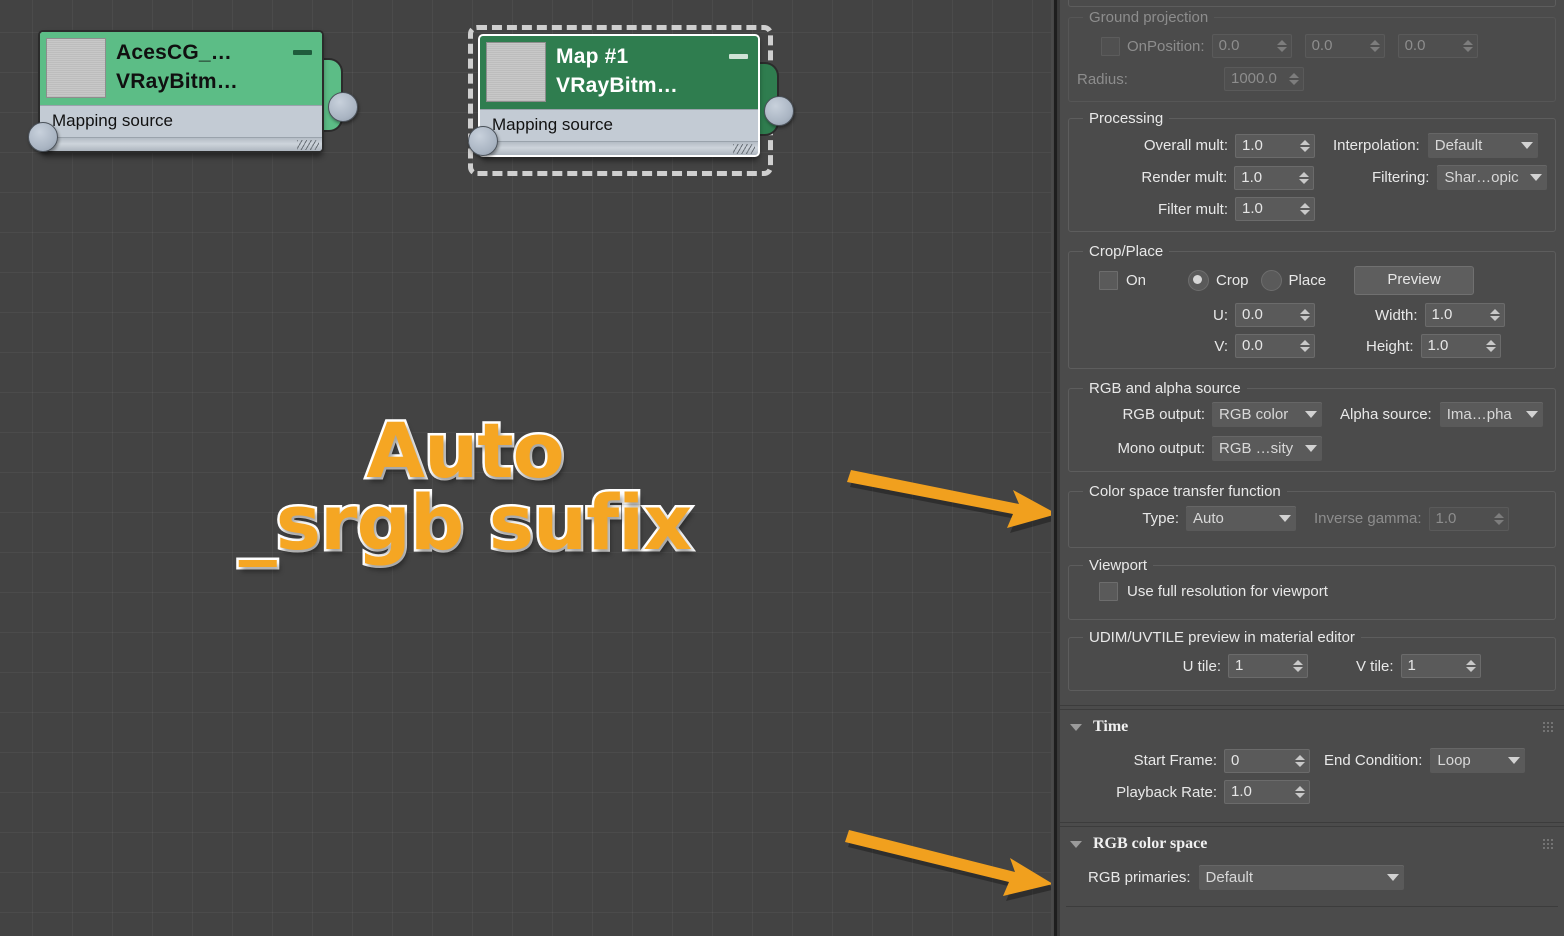  What do you see at coordinates (516, 72) in the screenshot?
I see `node-thumbnail` at bounding box center [516, 72].